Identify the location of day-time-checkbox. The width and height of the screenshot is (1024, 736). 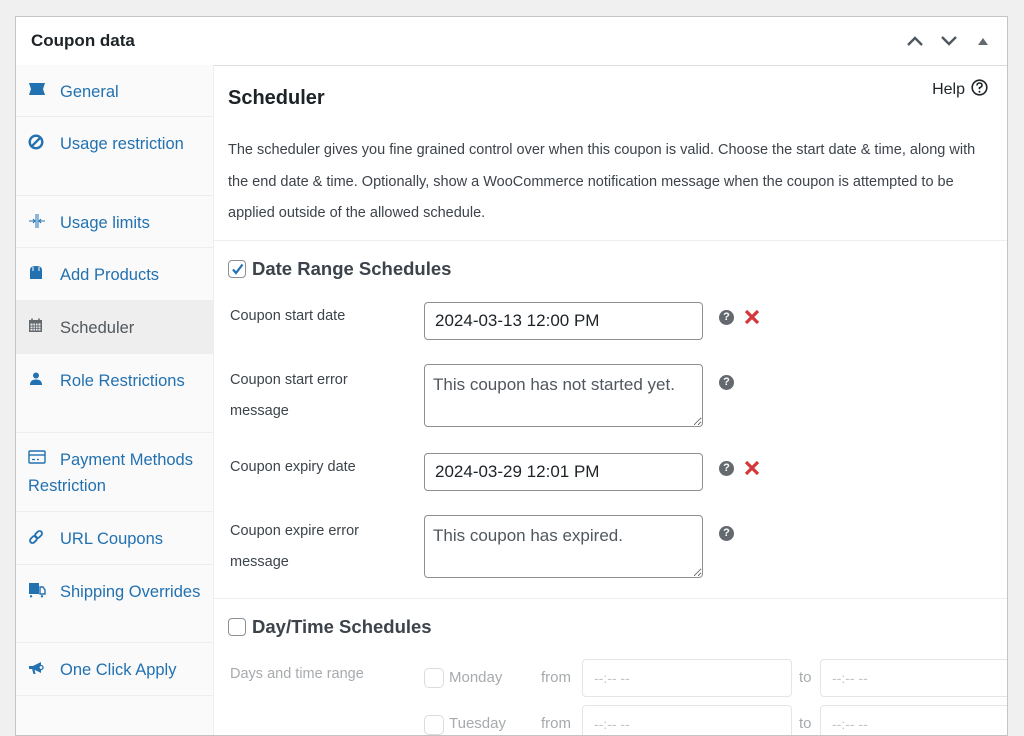
(237, 627).